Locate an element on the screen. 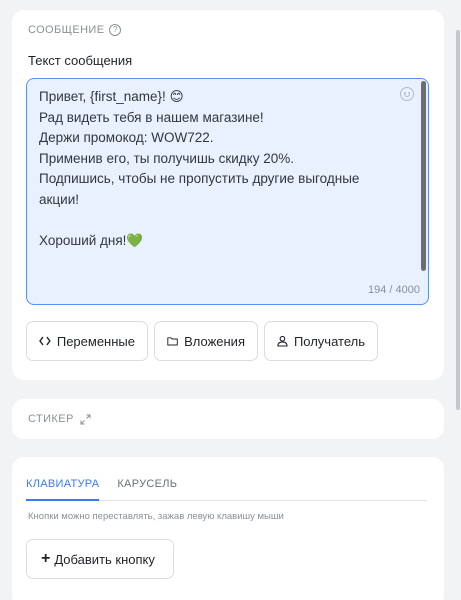  message-section-header: СООБЩЕНИЕ ? is located at coordinates (75, 30).